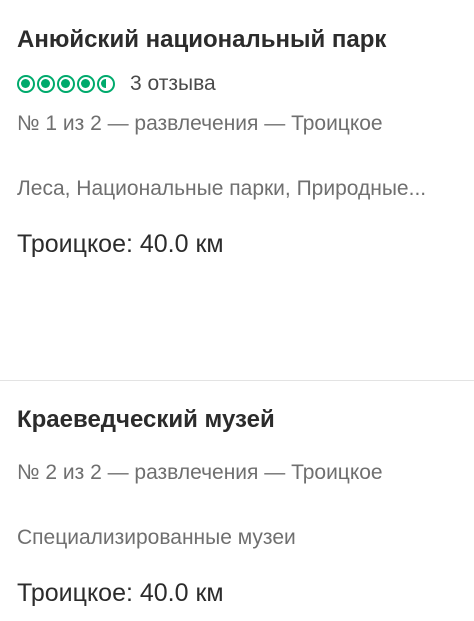 This screenshot has height=621, width=474. I want to click on ranking-text: № 2 из 2 — развлечения — Троицкое, so click(200, 472).